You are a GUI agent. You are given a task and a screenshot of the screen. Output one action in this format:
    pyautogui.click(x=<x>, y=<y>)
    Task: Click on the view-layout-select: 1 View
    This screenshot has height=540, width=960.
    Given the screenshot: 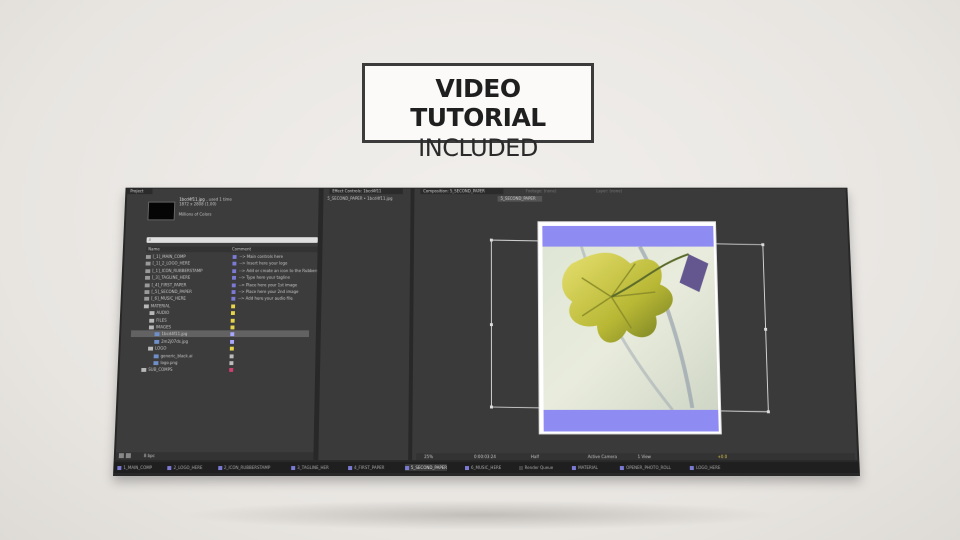 What is the action you would take?
    pyautogui.click(x=644, y=456)
    